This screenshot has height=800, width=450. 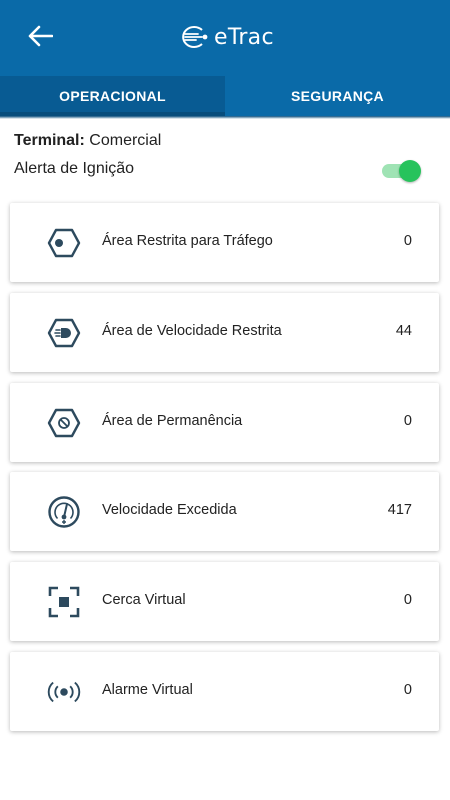 I want to click on card-label: Velocidade Excedida, so click(x=169, y=510).